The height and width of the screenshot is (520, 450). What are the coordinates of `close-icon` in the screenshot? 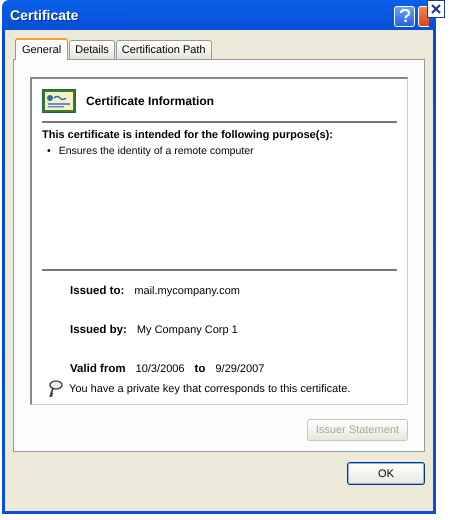 It's located at (436, 9).